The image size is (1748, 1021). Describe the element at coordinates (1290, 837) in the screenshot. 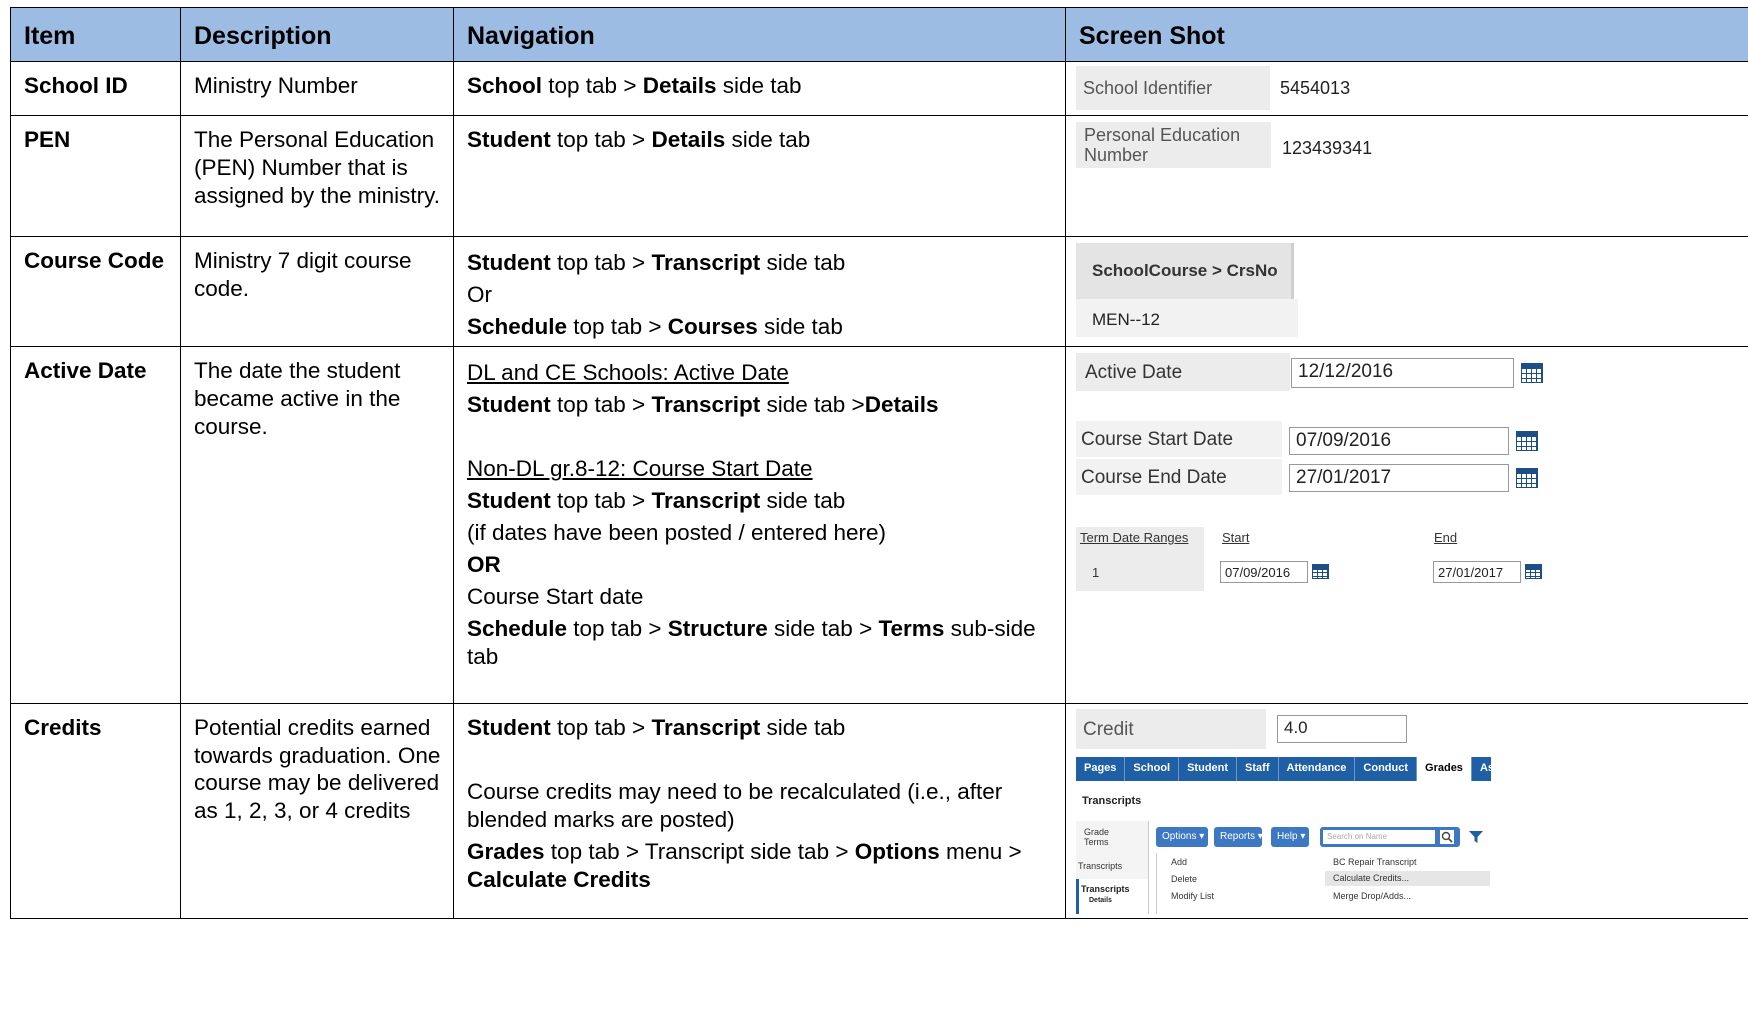

I see `help-button: Help ▾` at that location.